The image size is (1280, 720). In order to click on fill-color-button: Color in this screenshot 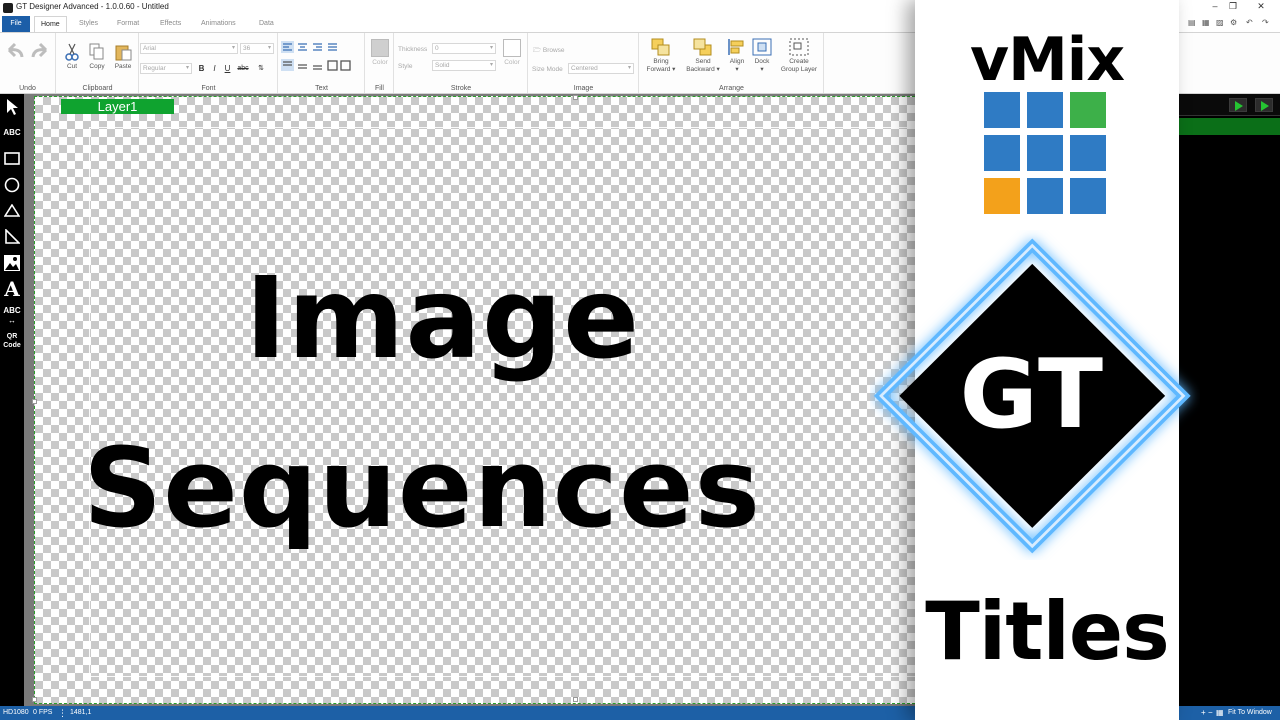, I will do `click(380, 53)`.